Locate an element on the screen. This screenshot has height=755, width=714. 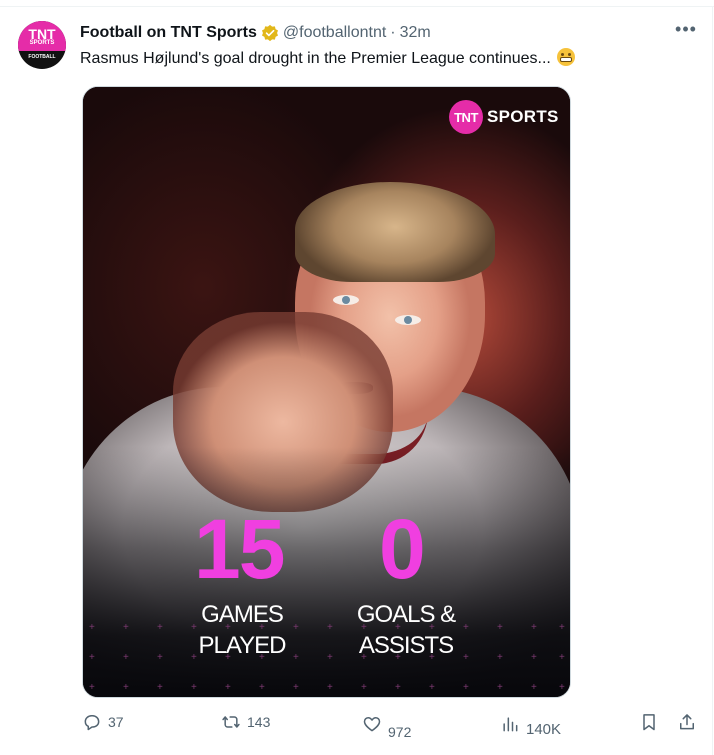
verified-badge-icon is located at coordinates (270, 33).